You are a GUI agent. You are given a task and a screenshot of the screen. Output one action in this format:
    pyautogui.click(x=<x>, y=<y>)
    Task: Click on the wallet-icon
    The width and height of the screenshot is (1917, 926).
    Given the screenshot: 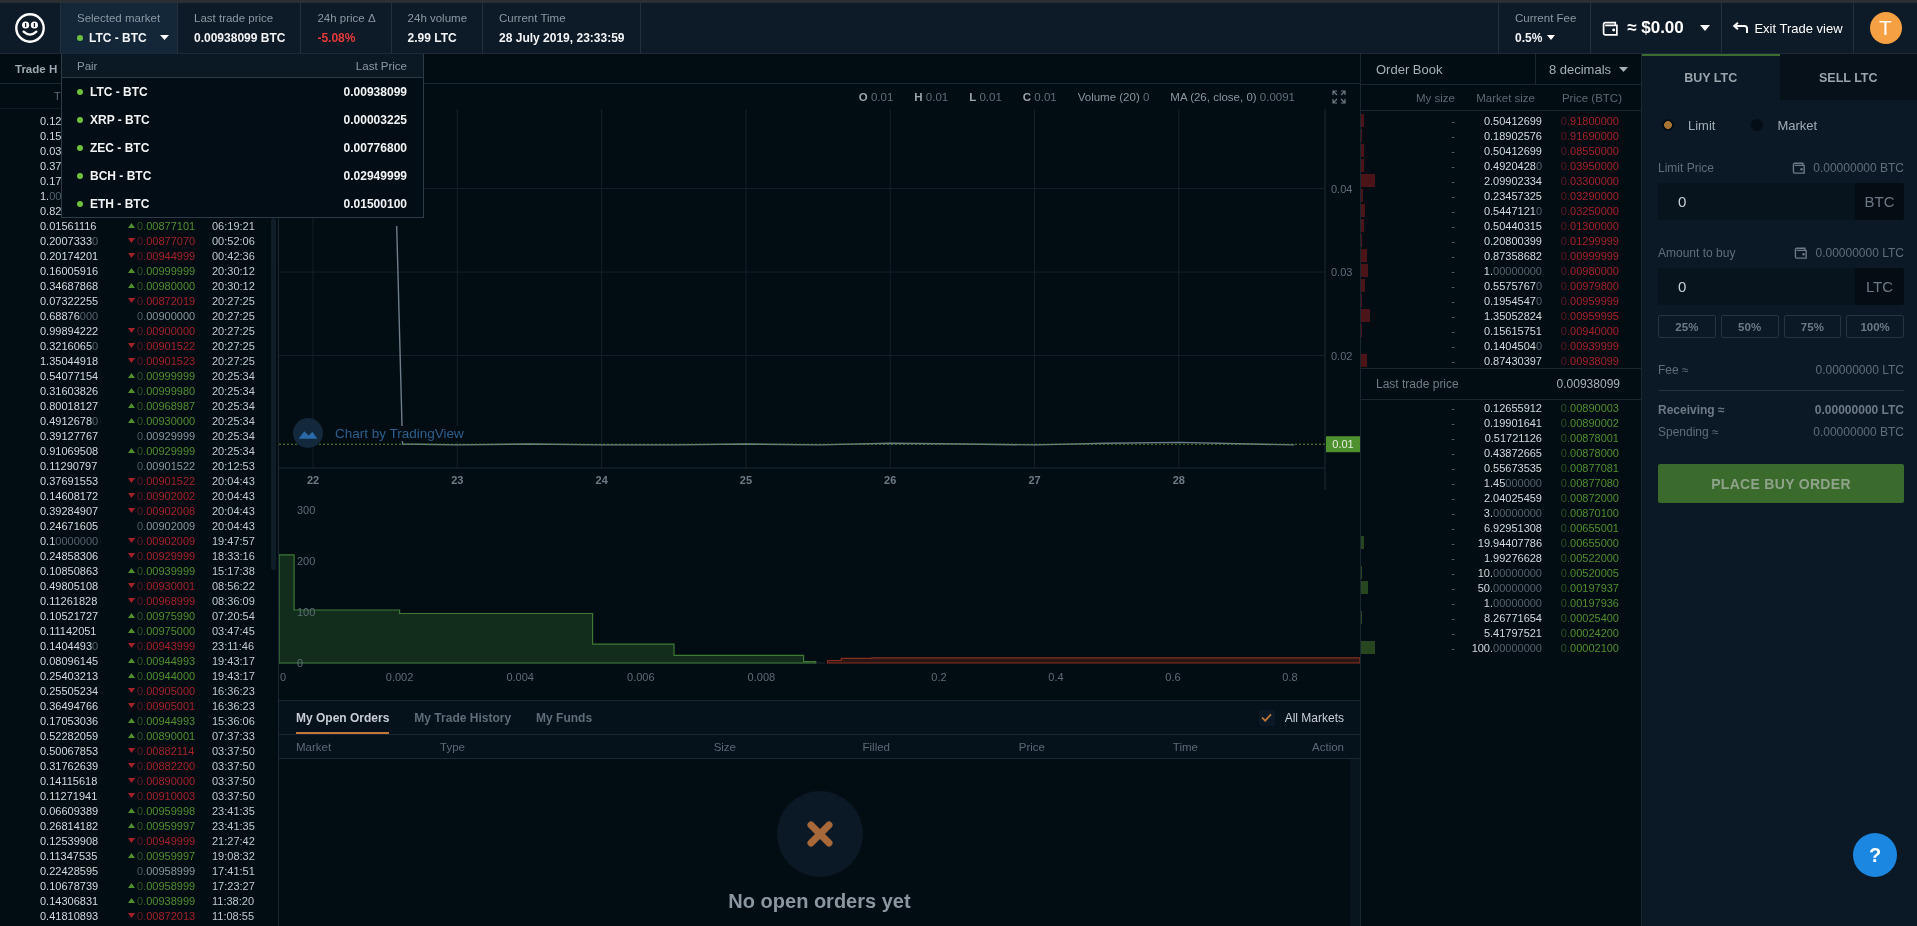 What is the action you would take?
    pyautogui.click(x=1799, y=168)
    